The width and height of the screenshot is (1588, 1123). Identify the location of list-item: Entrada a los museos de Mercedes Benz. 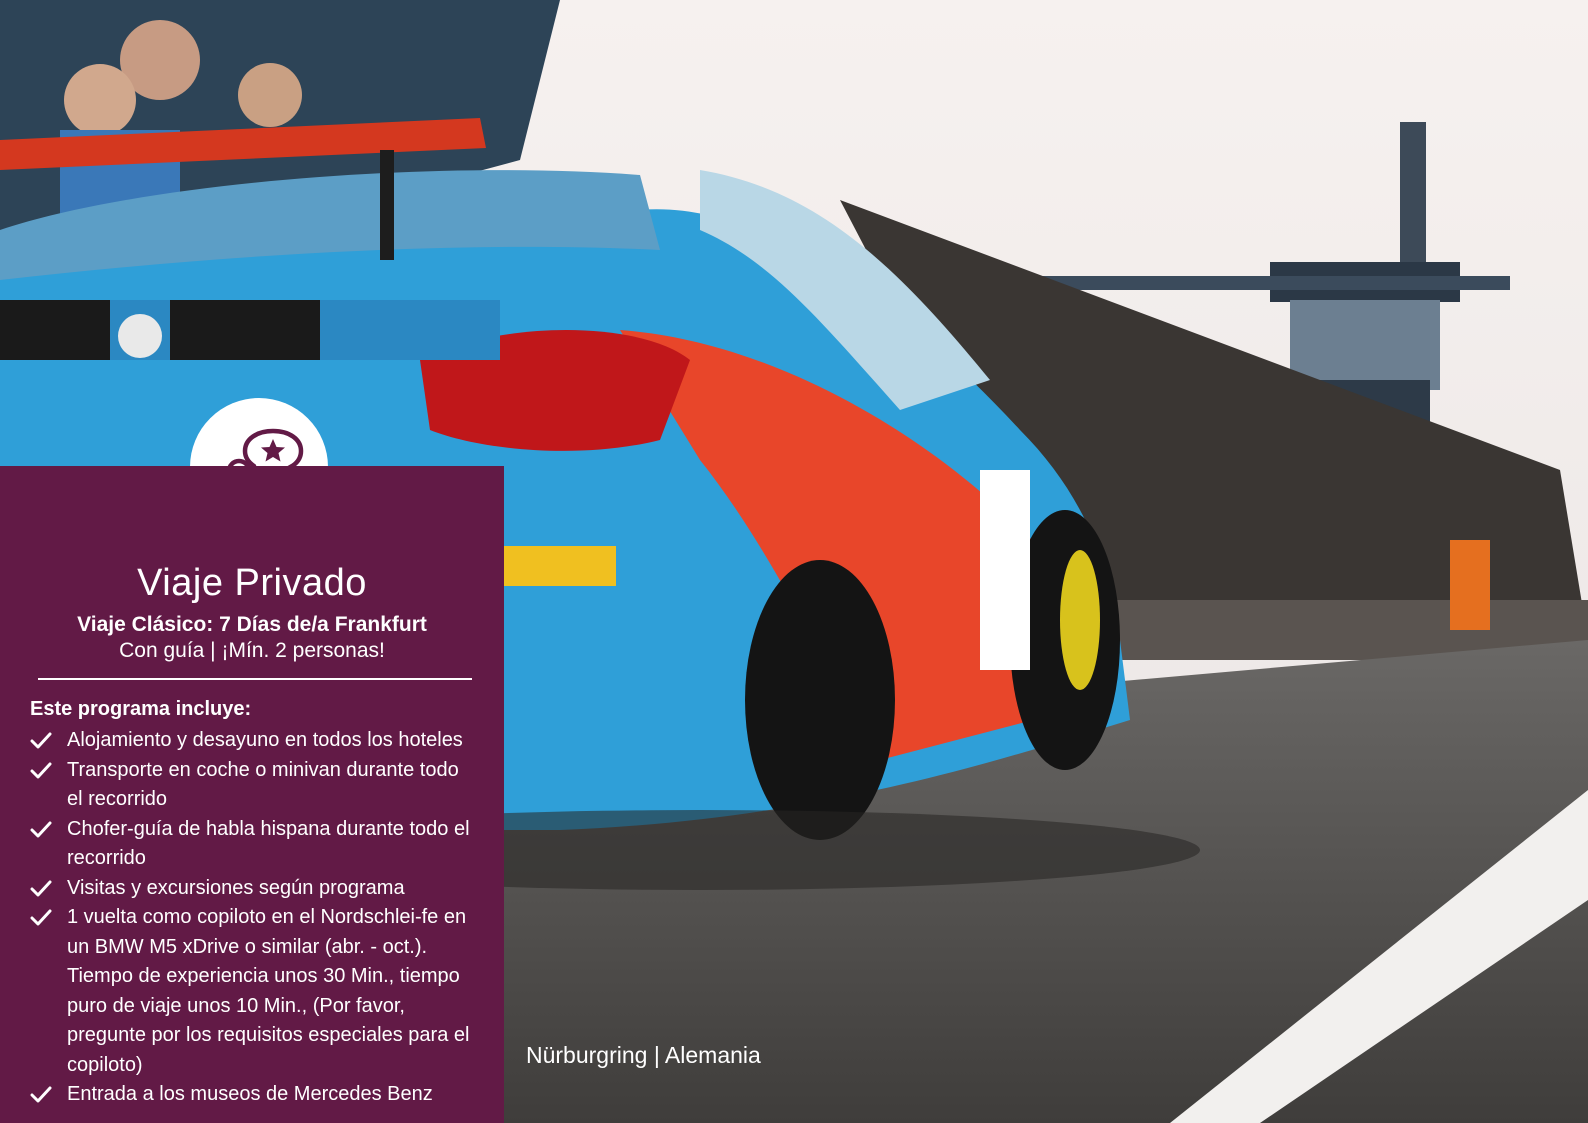
(250, 1095).